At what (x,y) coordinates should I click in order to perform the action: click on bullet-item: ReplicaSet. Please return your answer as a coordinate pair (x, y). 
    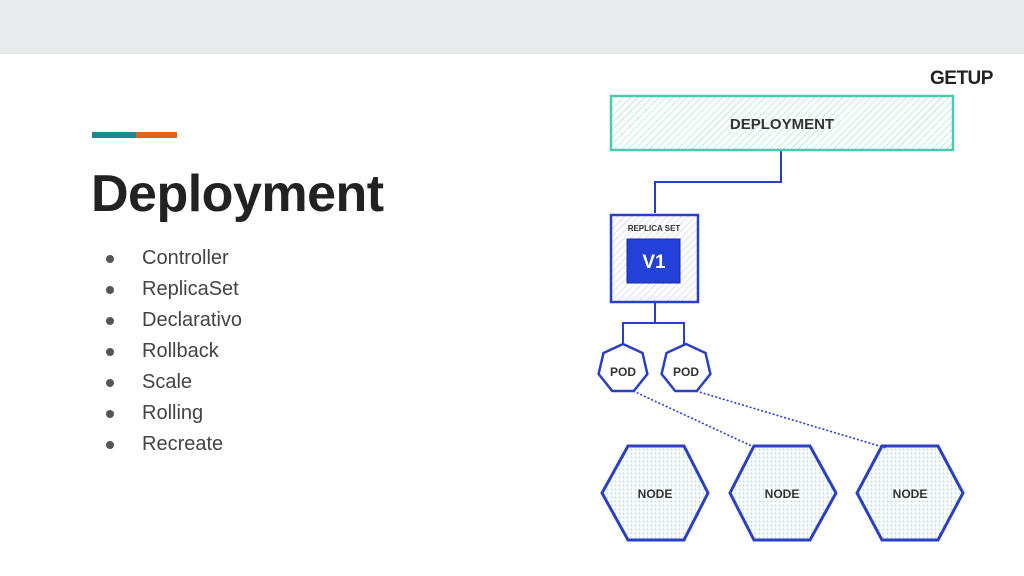
    Looking at the image, I should click on (174, 289).